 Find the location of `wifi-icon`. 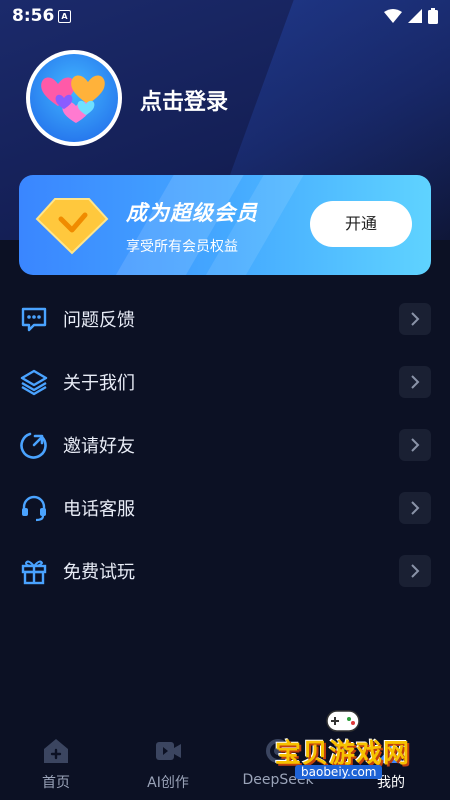

wifi-icon is located at coordinates (393, 16).